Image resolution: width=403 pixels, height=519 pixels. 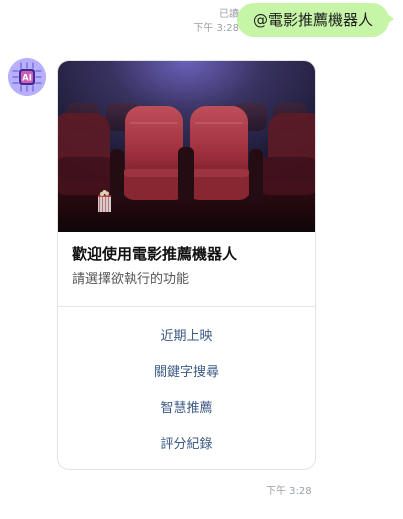 I want to click on svg-text: AI, so click(x=27, y=79).